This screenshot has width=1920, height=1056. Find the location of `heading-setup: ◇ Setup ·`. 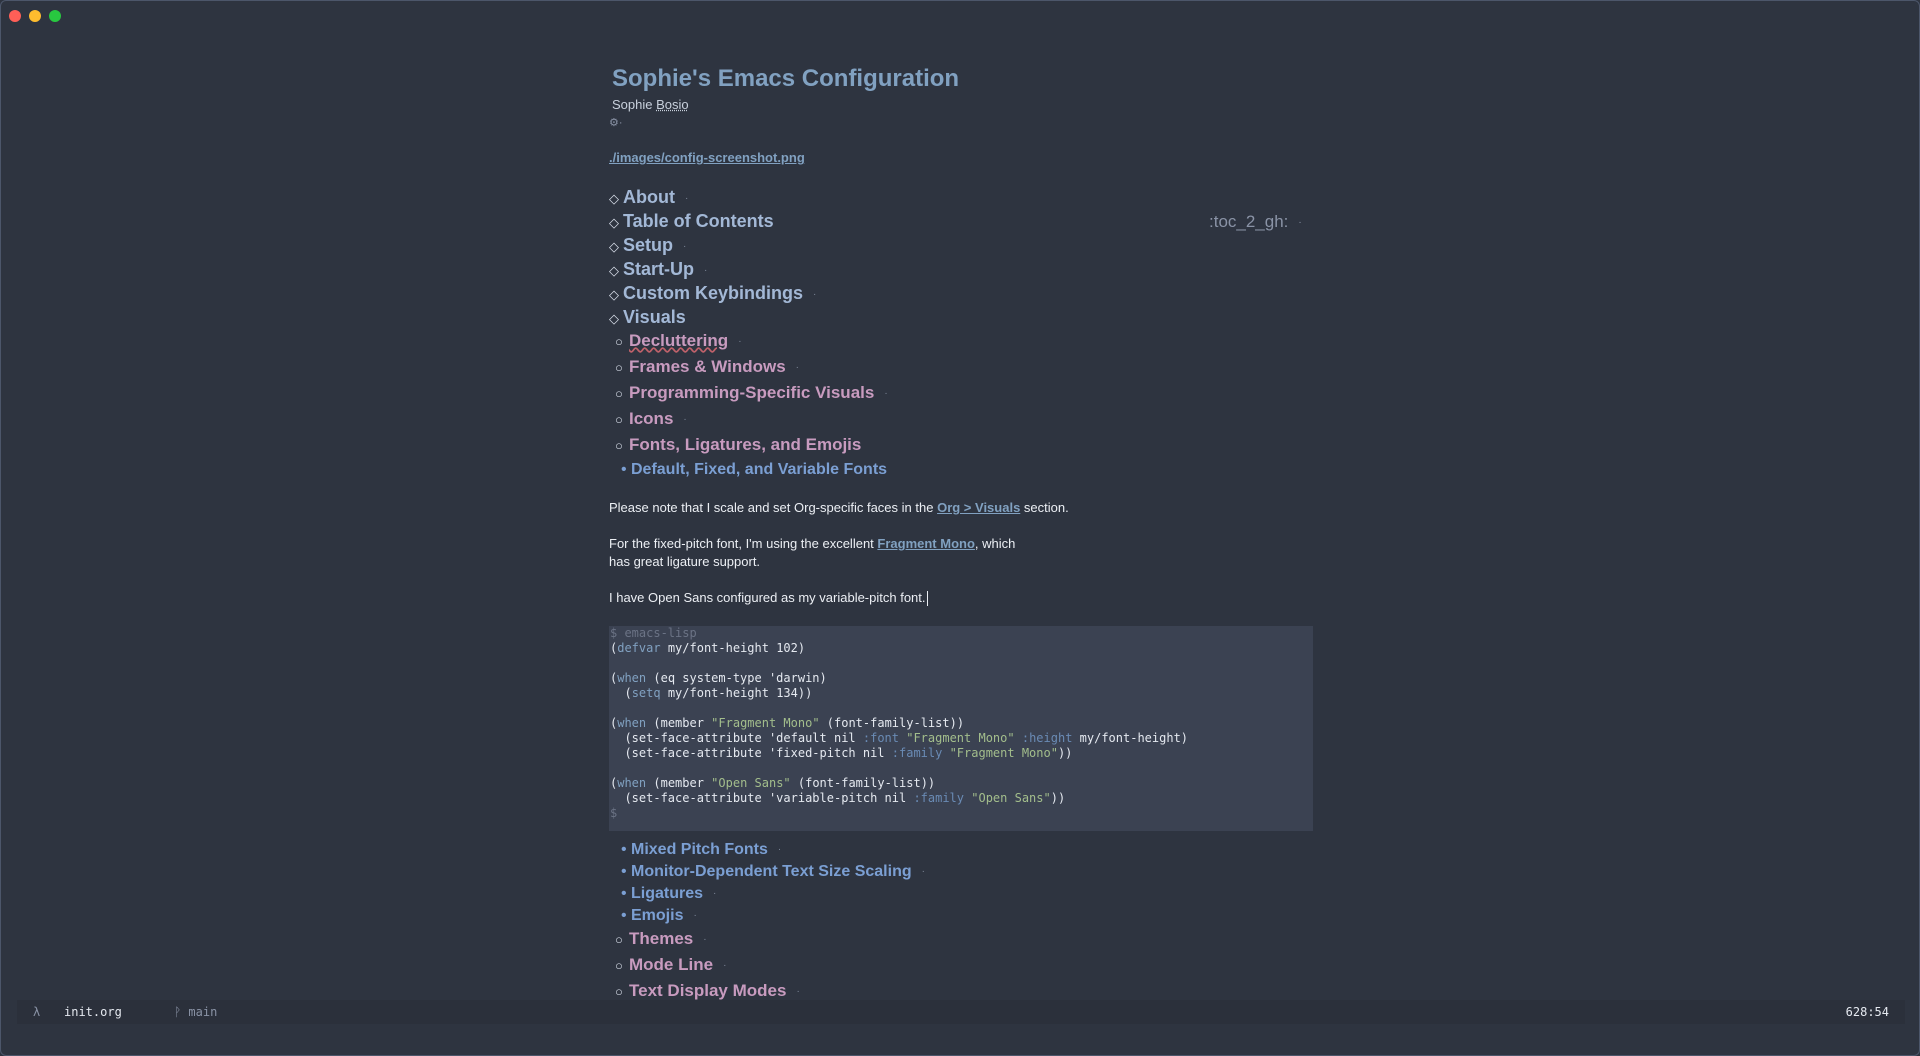

heading-setup: ◇ Setup · is located at coordinates (647, 245).